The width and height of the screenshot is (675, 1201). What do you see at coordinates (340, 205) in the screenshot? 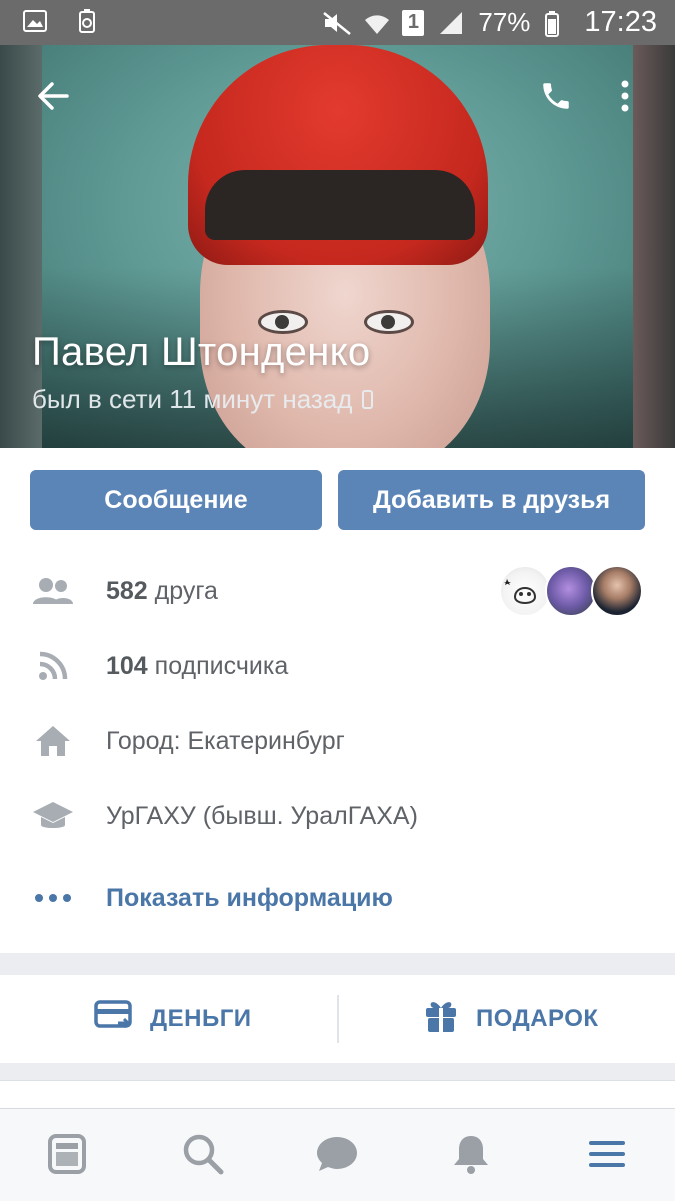
I see `photo-hair` at bounding box center [340, 205].